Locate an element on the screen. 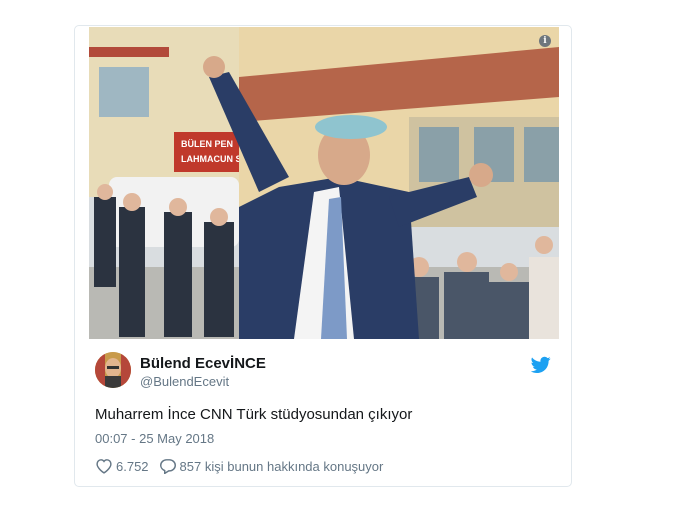  tweet-author: Bülend EcevİNCE @BulendEcevit is located at coordinates (324, 372).